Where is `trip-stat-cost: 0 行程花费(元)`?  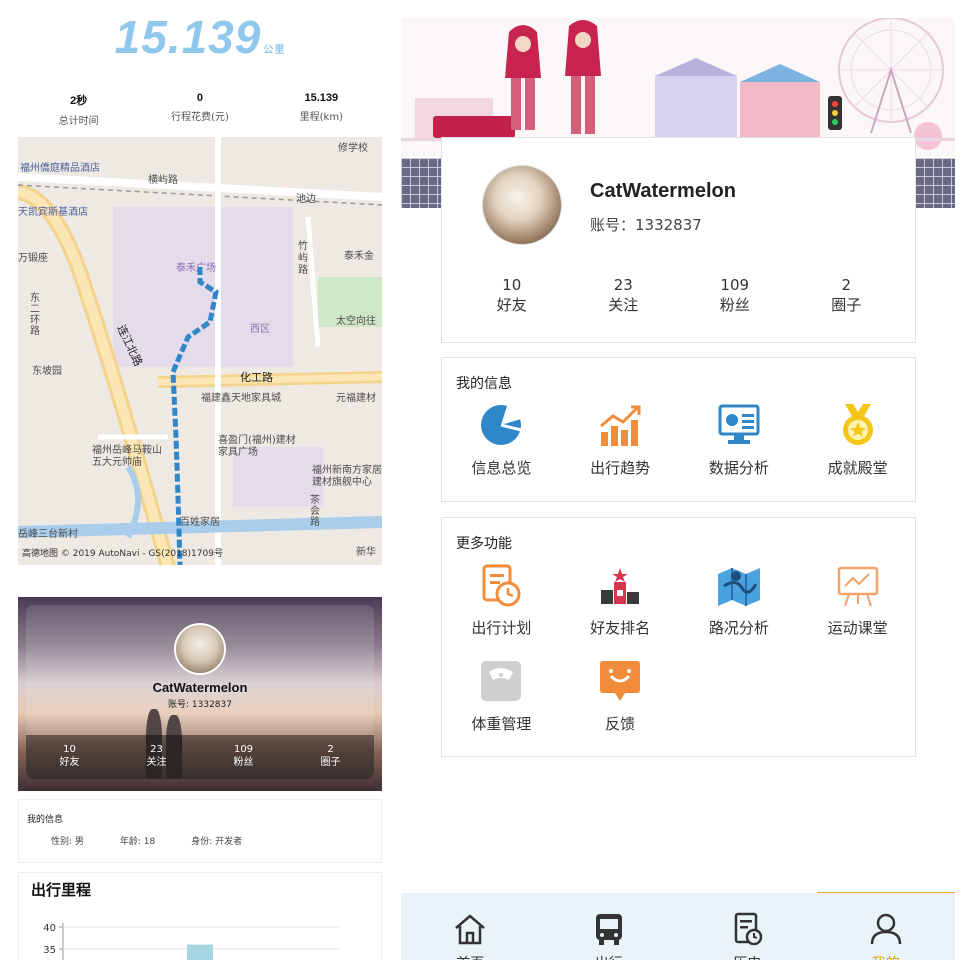
trip-stat-cost: 0 行程花费(元) is located at coordinates (199, 109).